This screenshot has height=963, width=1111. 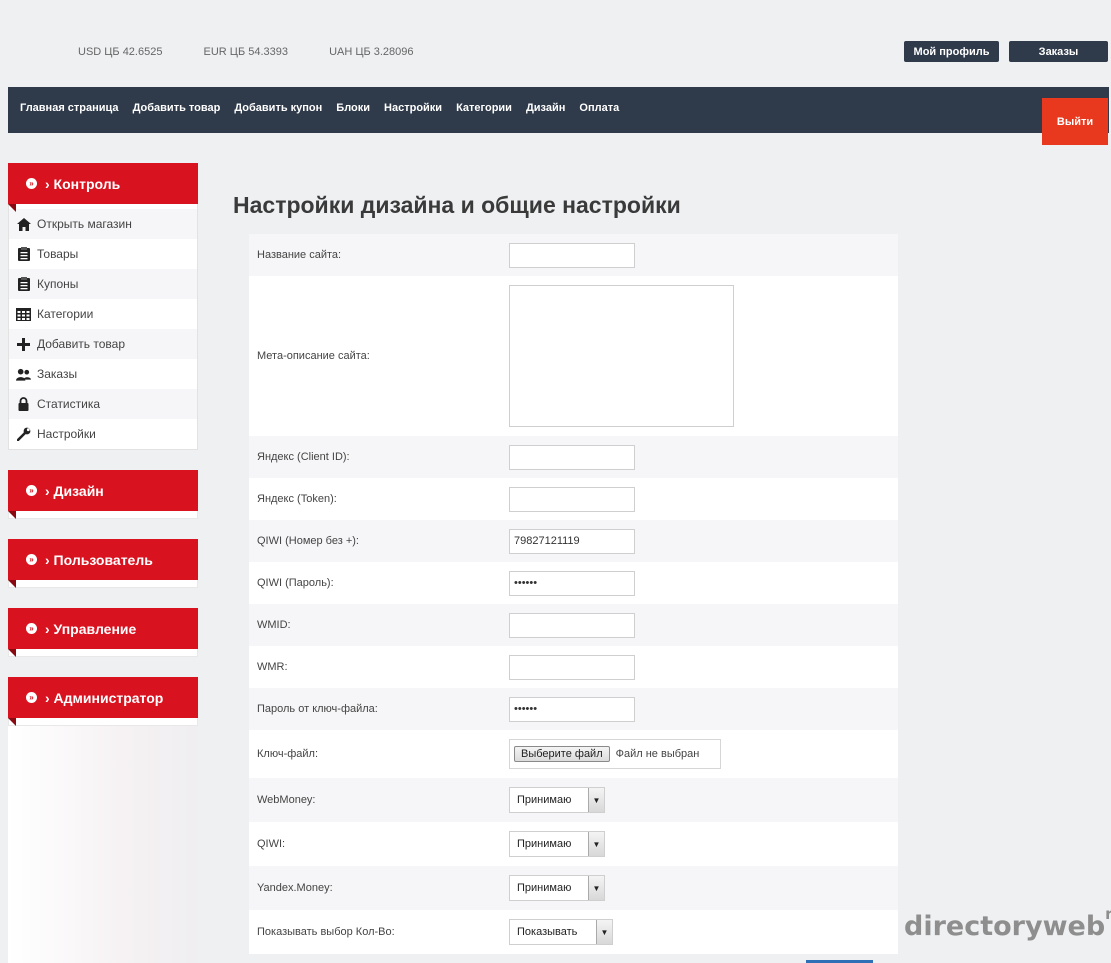 I want to click on sidebar-item-coupons: Купоны, so click(x=103, y=284).